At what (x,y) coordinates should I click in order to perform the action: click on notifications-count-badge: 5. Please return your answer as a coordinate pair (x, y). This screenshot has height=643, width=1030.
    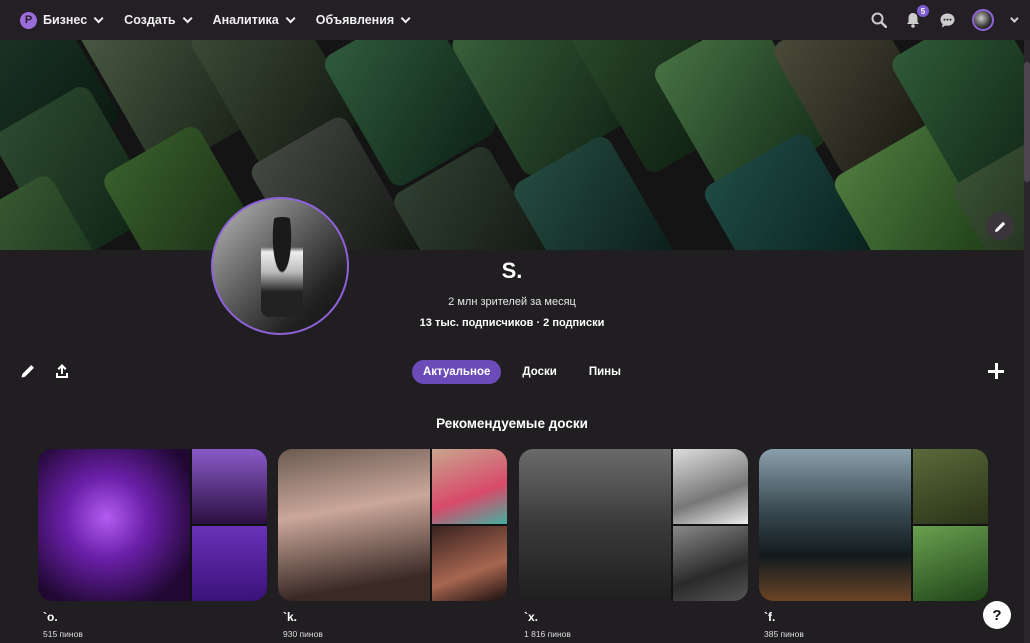
    Looking at the image, I should click on (923, 11).